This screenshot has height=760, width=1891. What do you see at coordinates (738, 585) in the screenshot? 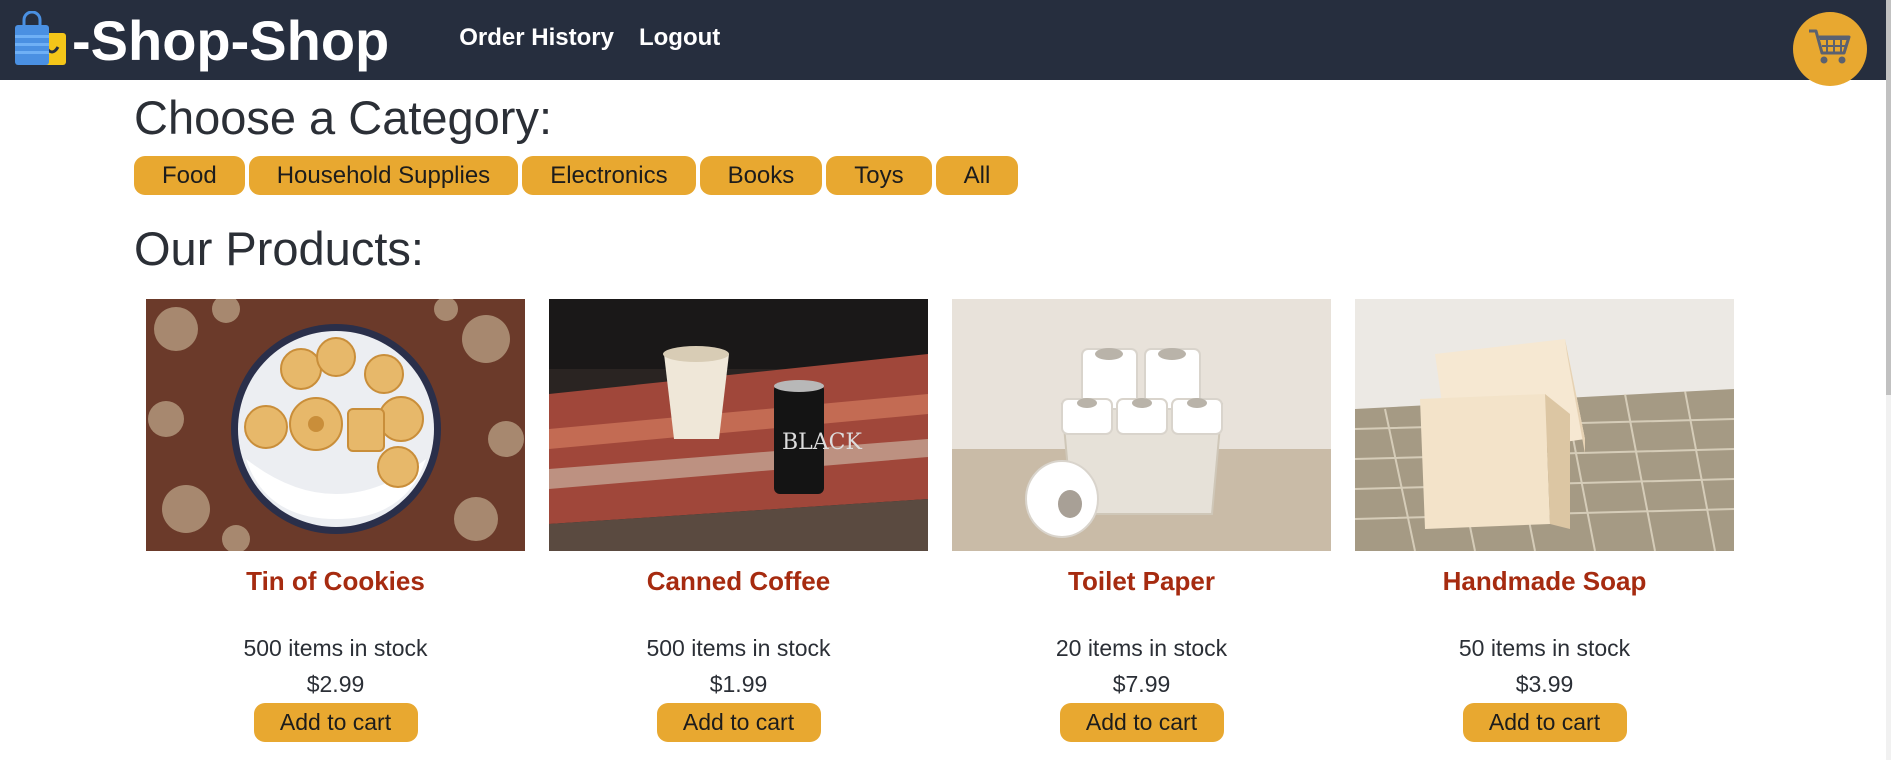
I see `product-name-link: Canned Coffee` at bounding box center [738, 585].